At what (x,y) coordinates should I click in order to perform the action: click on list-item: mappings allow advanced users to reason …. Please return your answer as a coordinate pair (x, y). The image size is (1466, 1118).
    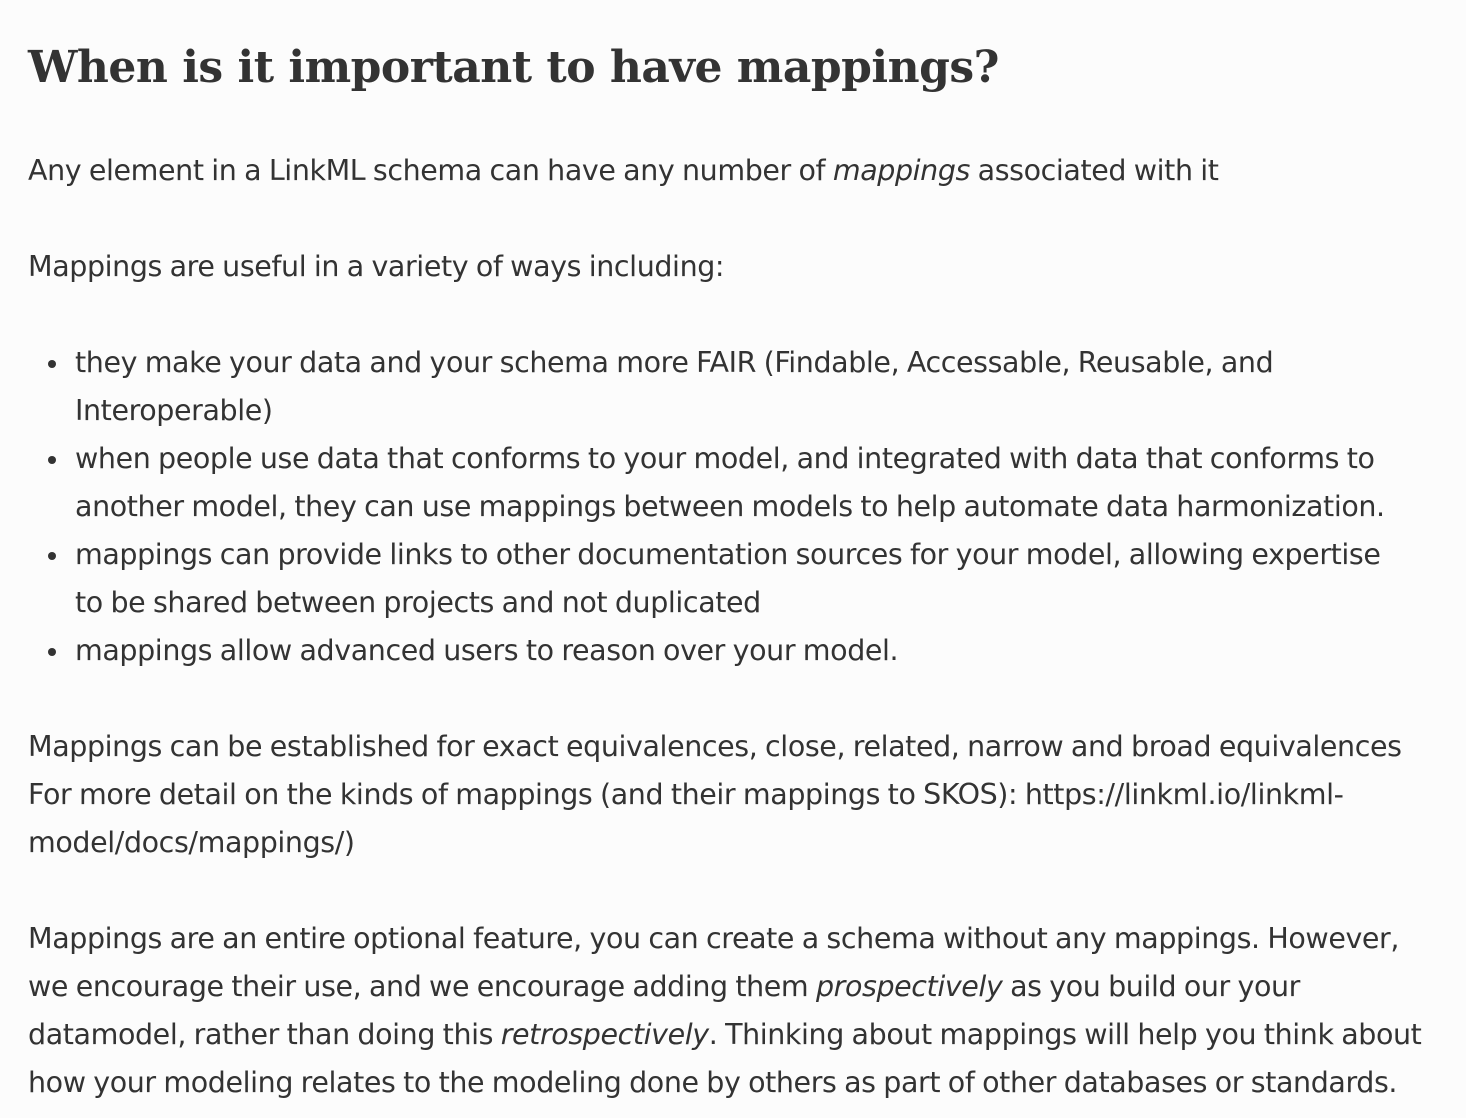
    Looking at the image, I should click on (733, 651).